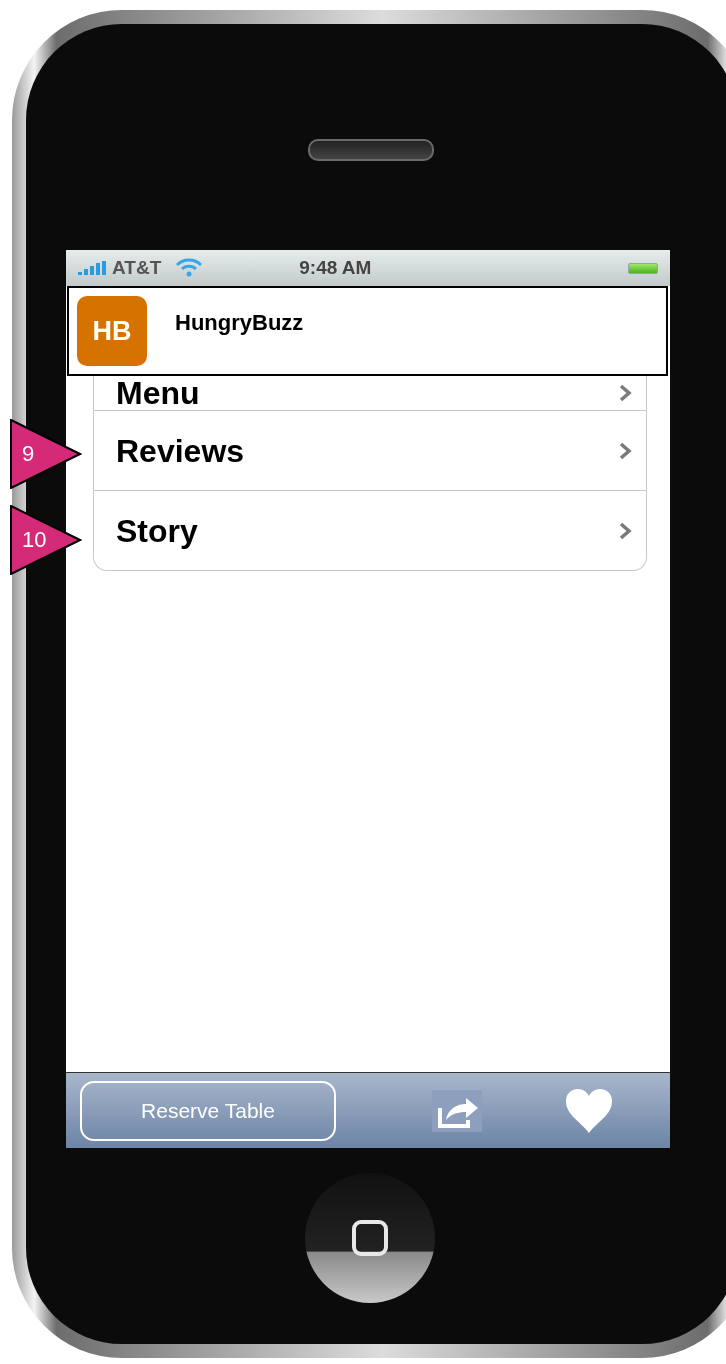 The image size is (726, 1364). What do you see at coordinates (158, 393) in the screenshot?
I see `row-label: Menu` at bounding box center [158, 393].